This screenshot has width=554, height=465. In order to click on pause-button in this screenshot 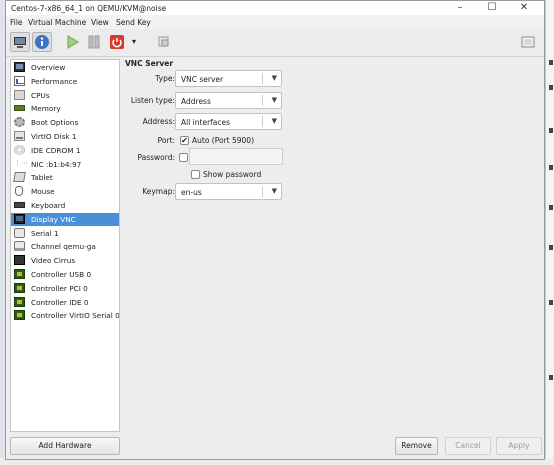, I will do `click(94, 42)`.